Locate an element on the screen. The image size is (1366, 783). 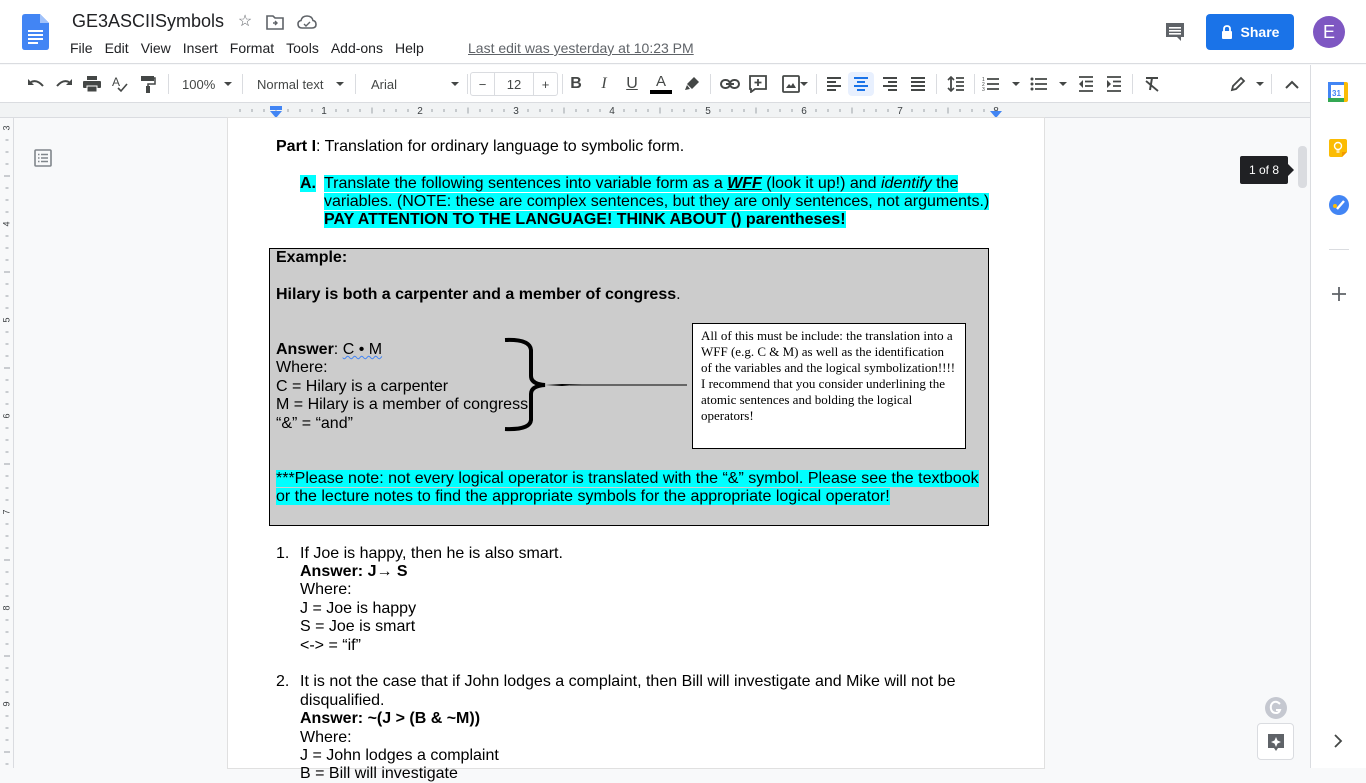
share-label: Share is located at coordinates (1260, 32).